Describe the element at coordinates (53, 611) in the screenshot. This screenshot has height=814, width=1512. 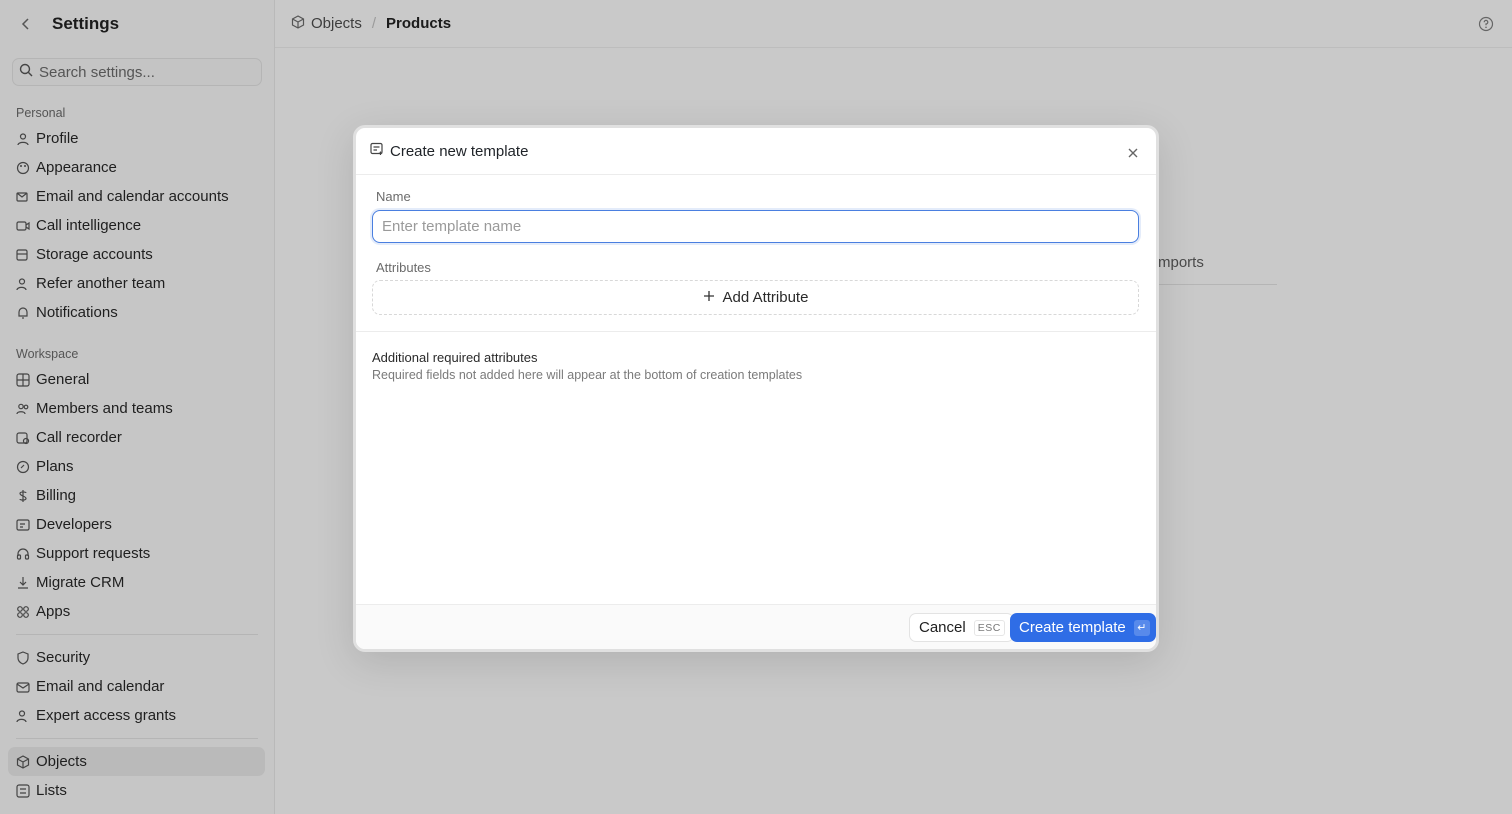
I see `sidebar-item-label: Apps` at that location.